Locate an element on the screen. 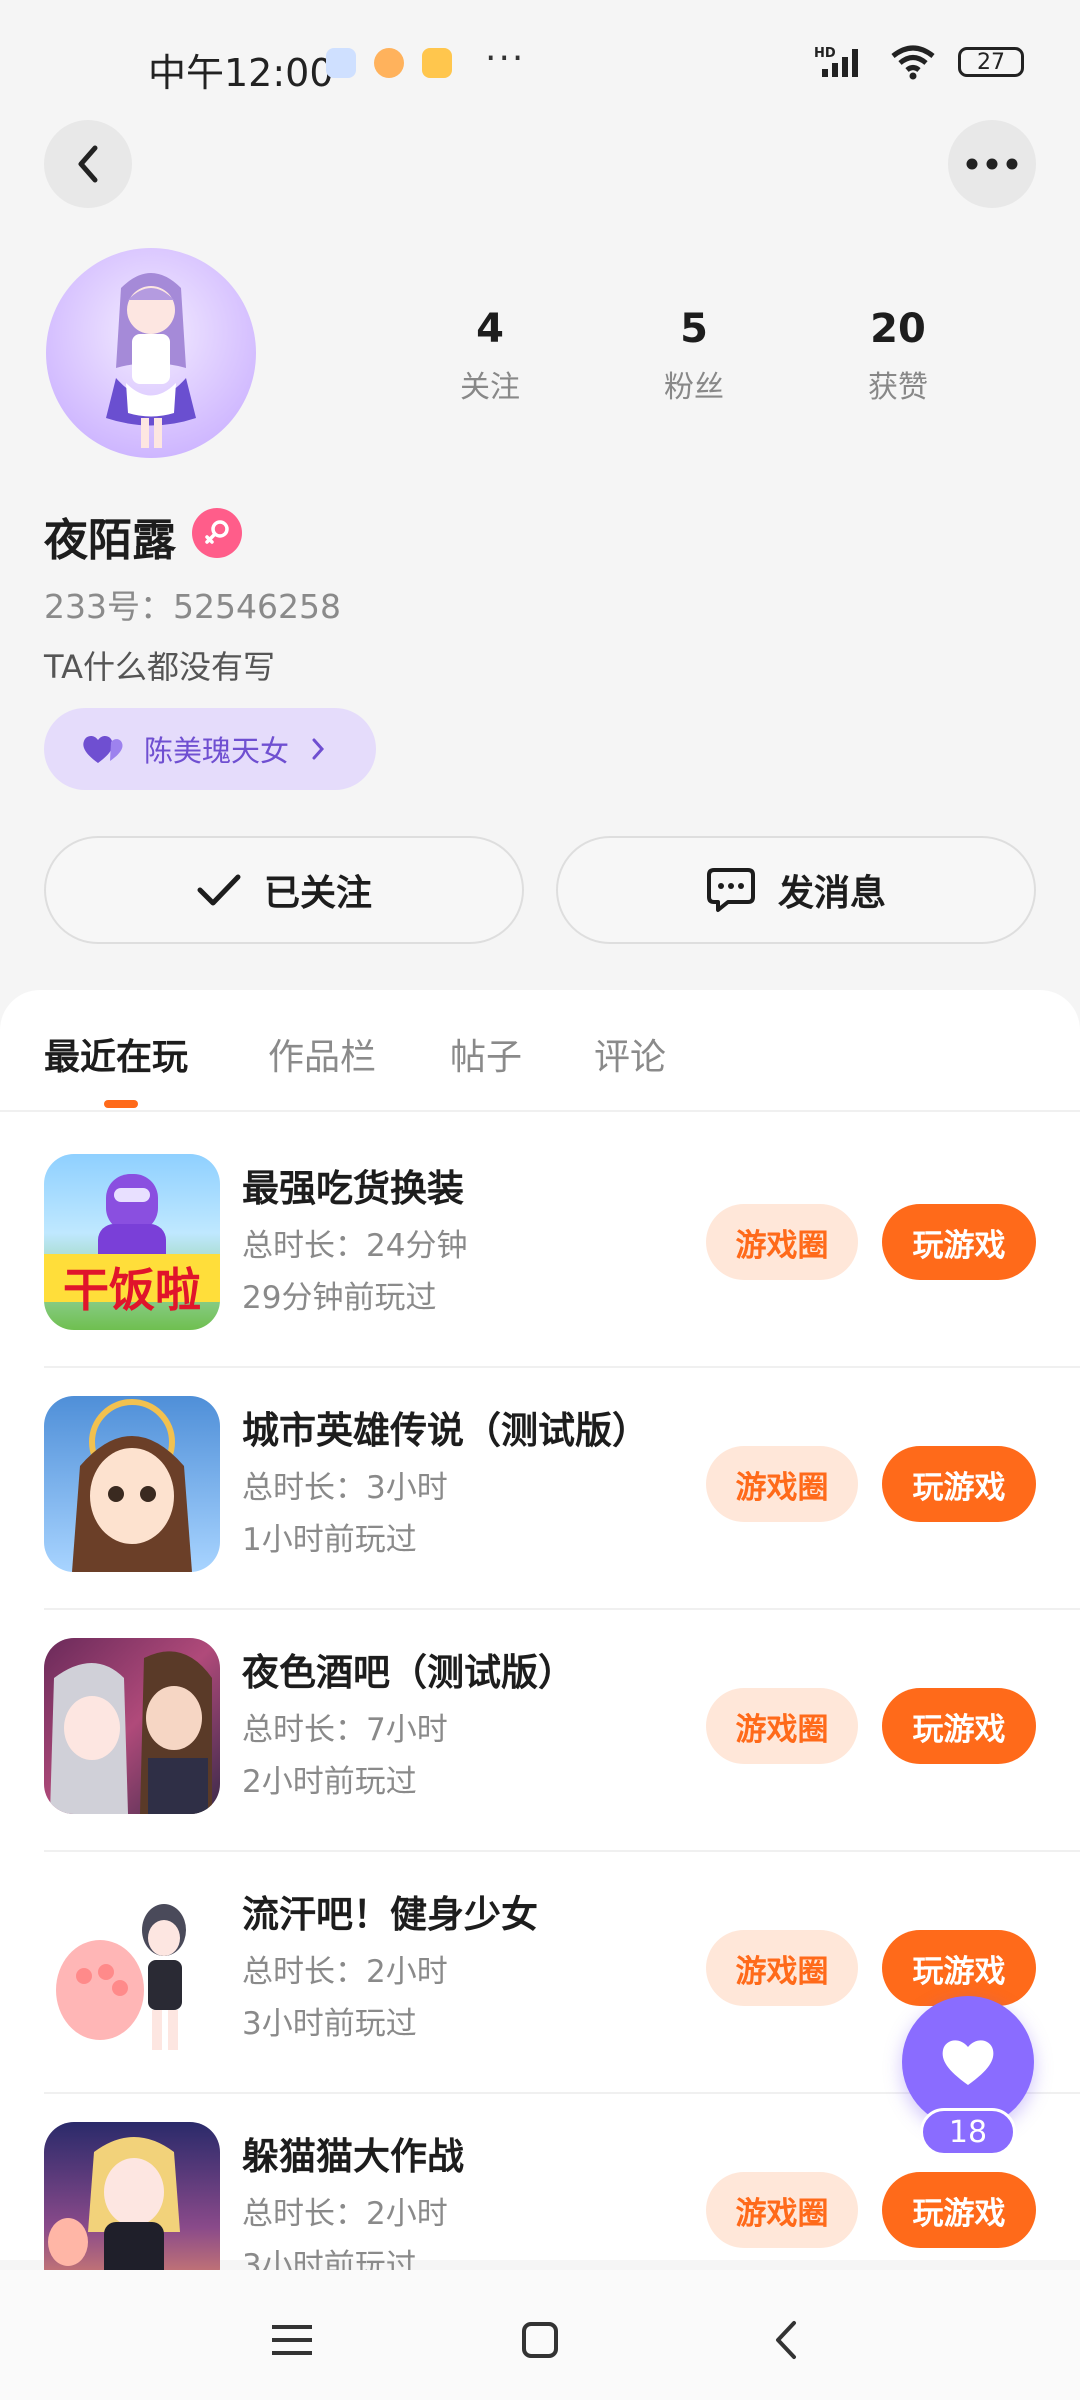  tab-posts: 帖子 is located at coordinates (486, 1054).